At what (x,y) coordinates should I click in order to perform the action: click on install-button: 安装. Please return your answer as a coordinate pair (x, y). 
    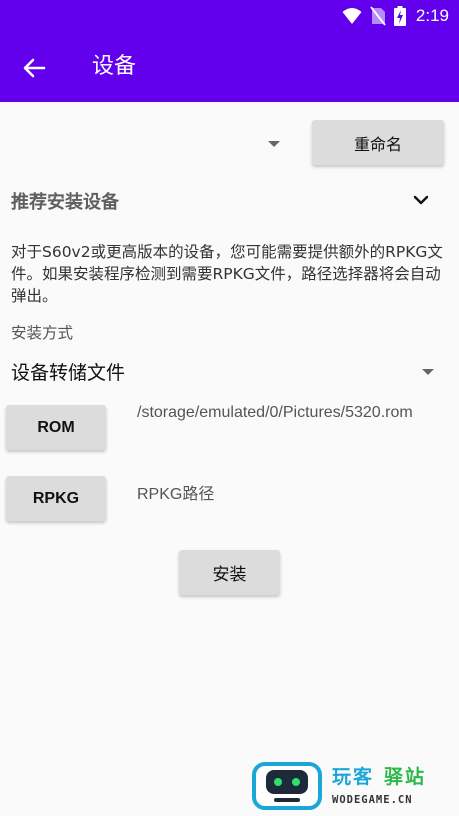
    Looking at the image, I should click on (229, 572).